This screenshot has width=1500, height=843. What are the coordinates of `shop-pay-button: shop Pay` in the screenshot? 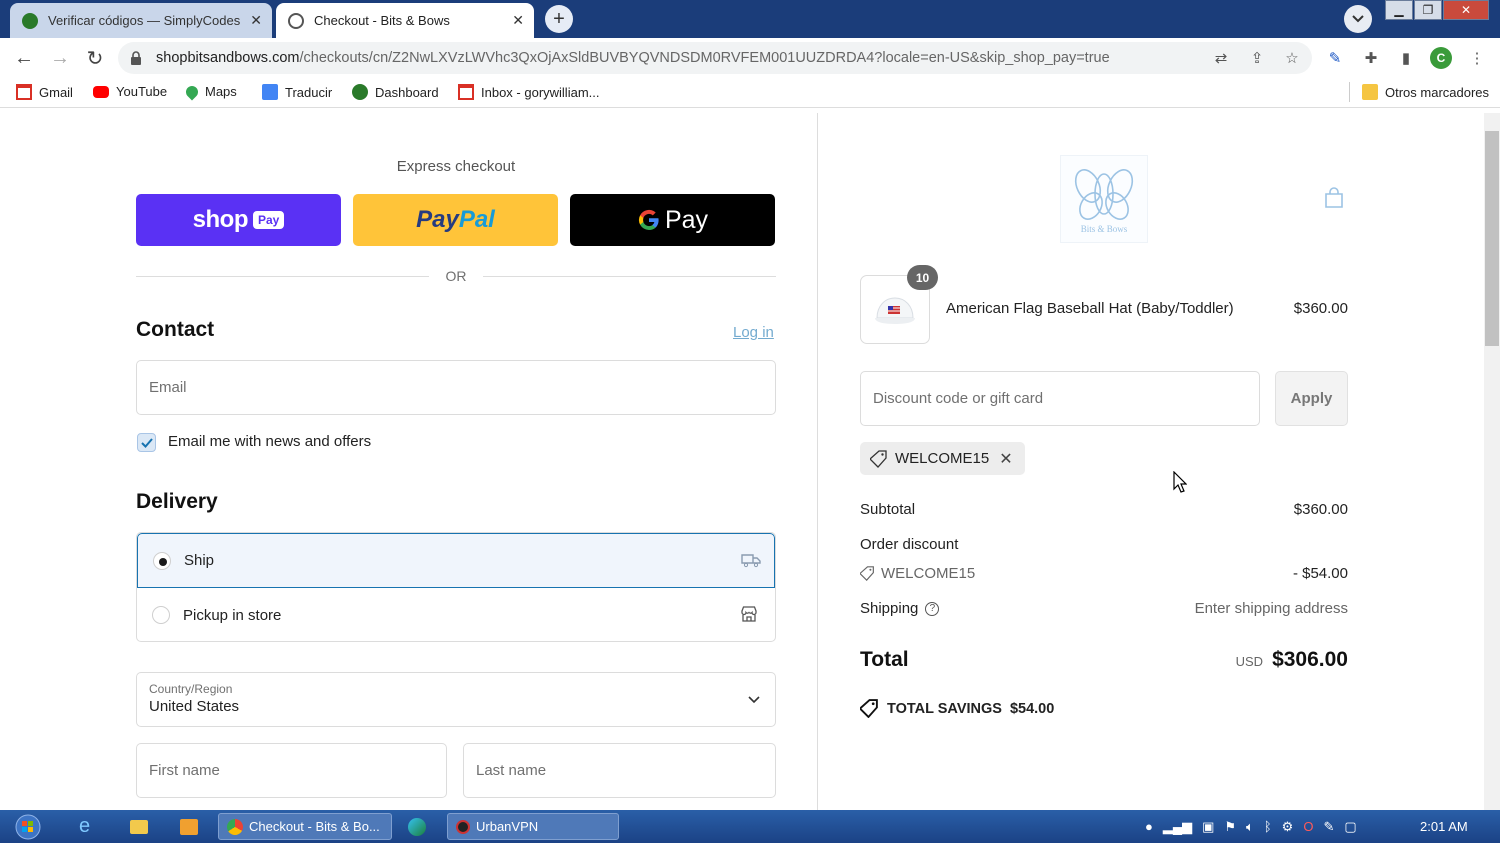 It's located at (238, 220).